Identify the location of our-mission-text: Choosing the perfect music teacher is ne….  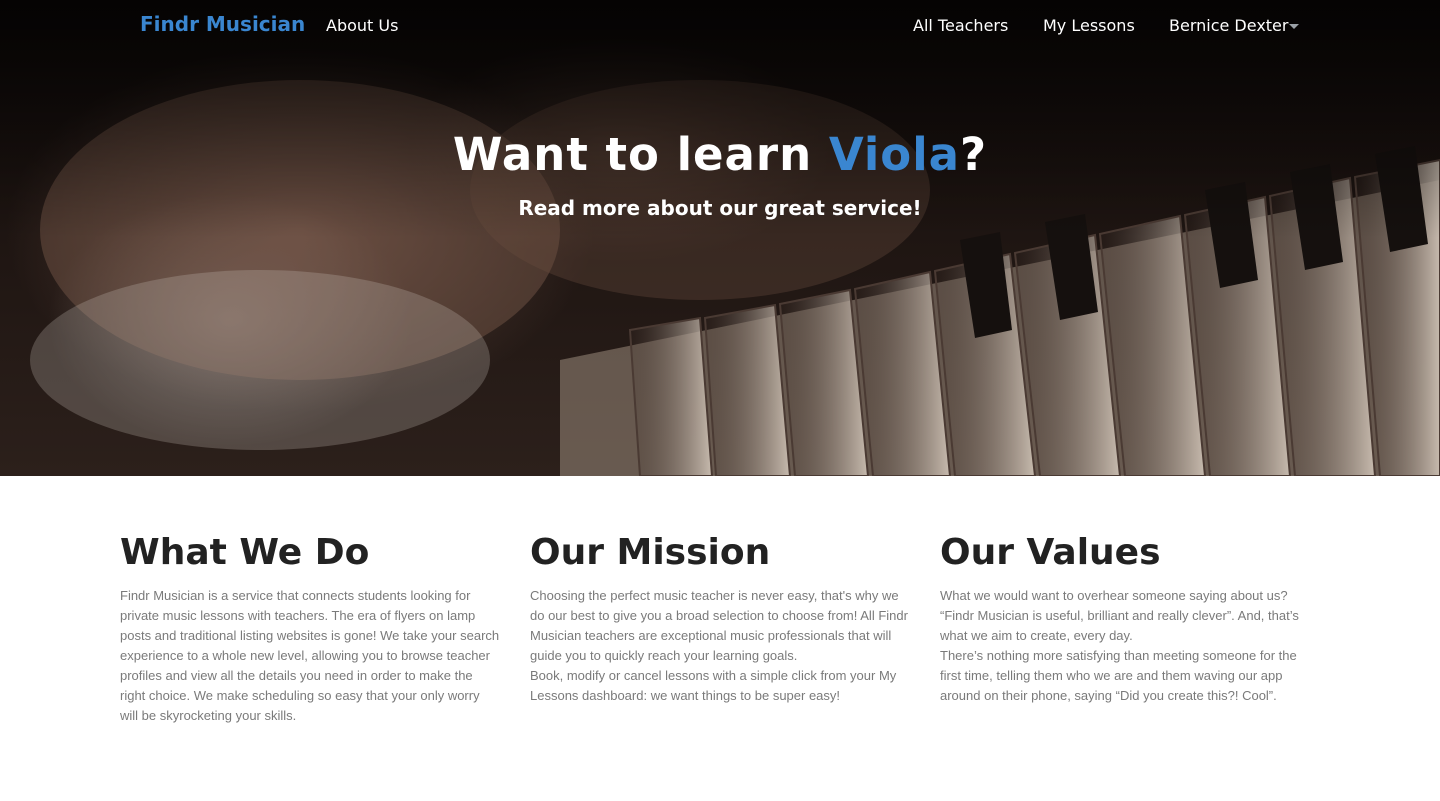
(720, 646).